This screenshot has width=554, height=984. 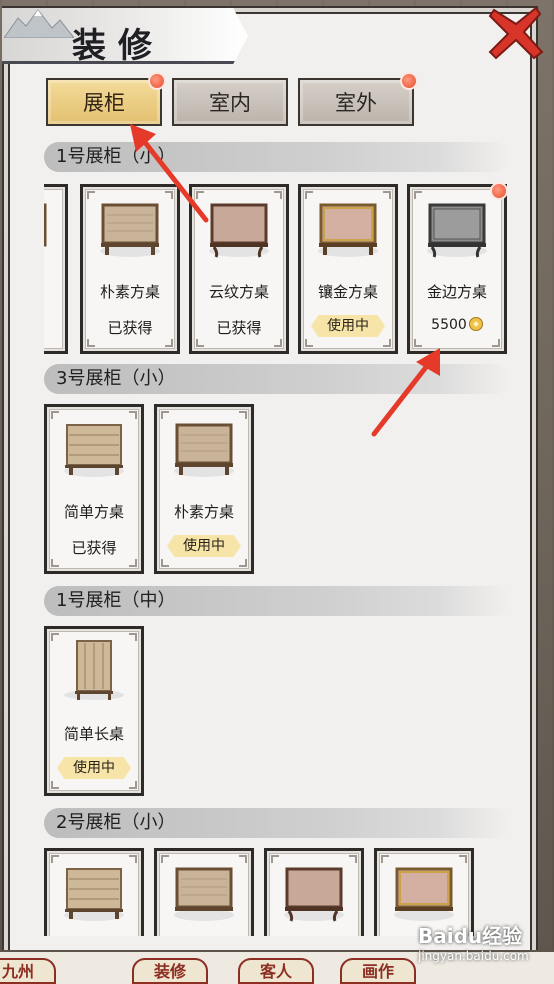 I want to click on item-name: 简单长桌, so click(x=93, y=734).